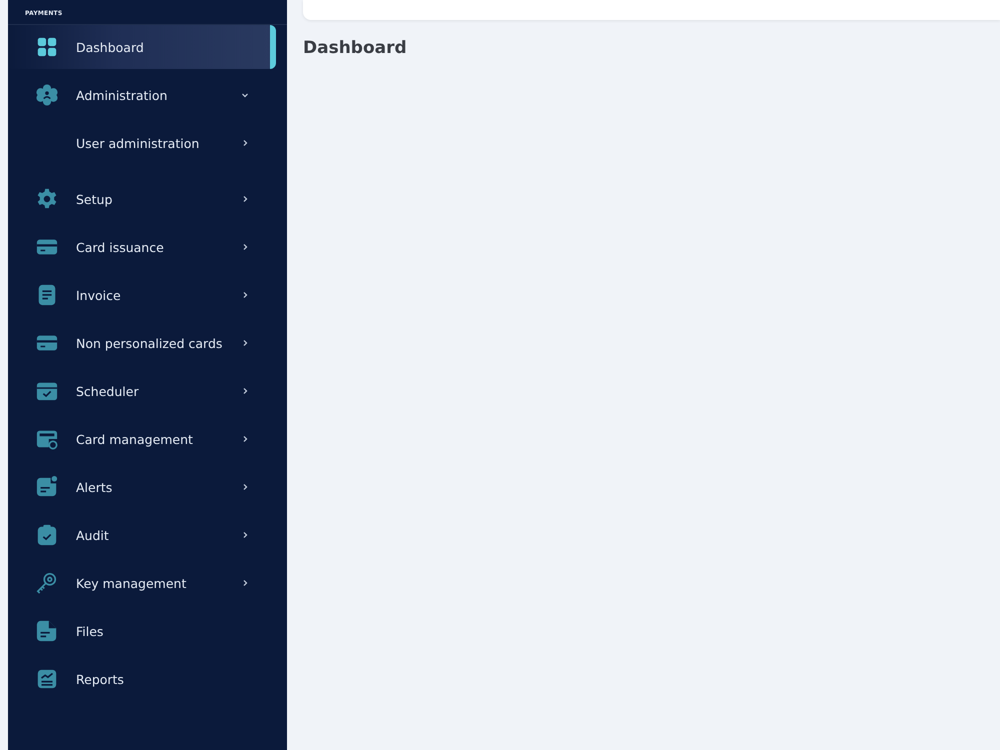 The height and width of the screenshot is (750, 1000). I want to click on sidebar-item: Card issuance, so click(142, 247).